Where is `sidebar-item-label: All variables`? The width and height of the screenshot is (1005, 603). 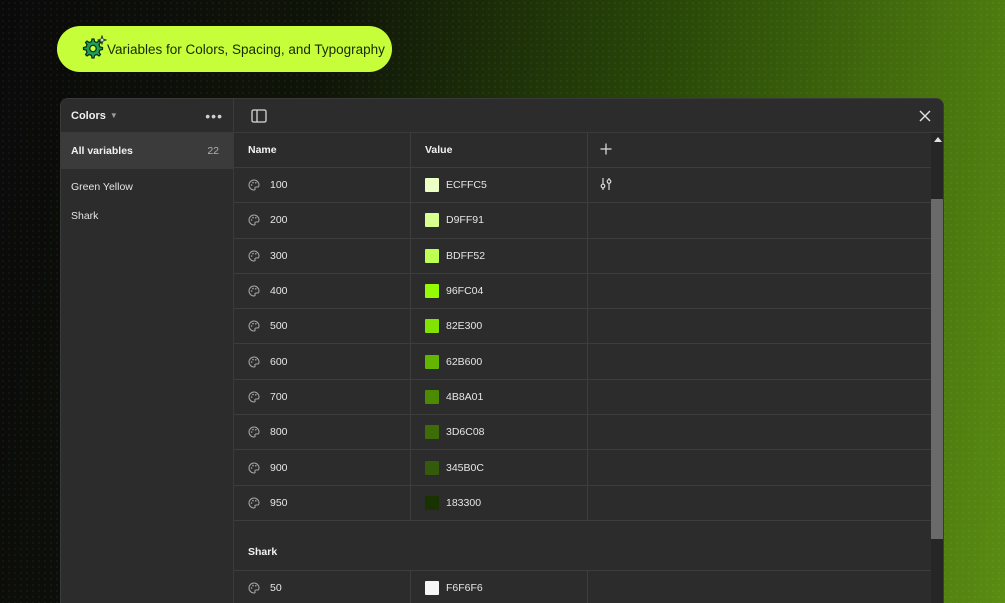
sidebar-item-label: All variables is located at coordinates (102, 151).